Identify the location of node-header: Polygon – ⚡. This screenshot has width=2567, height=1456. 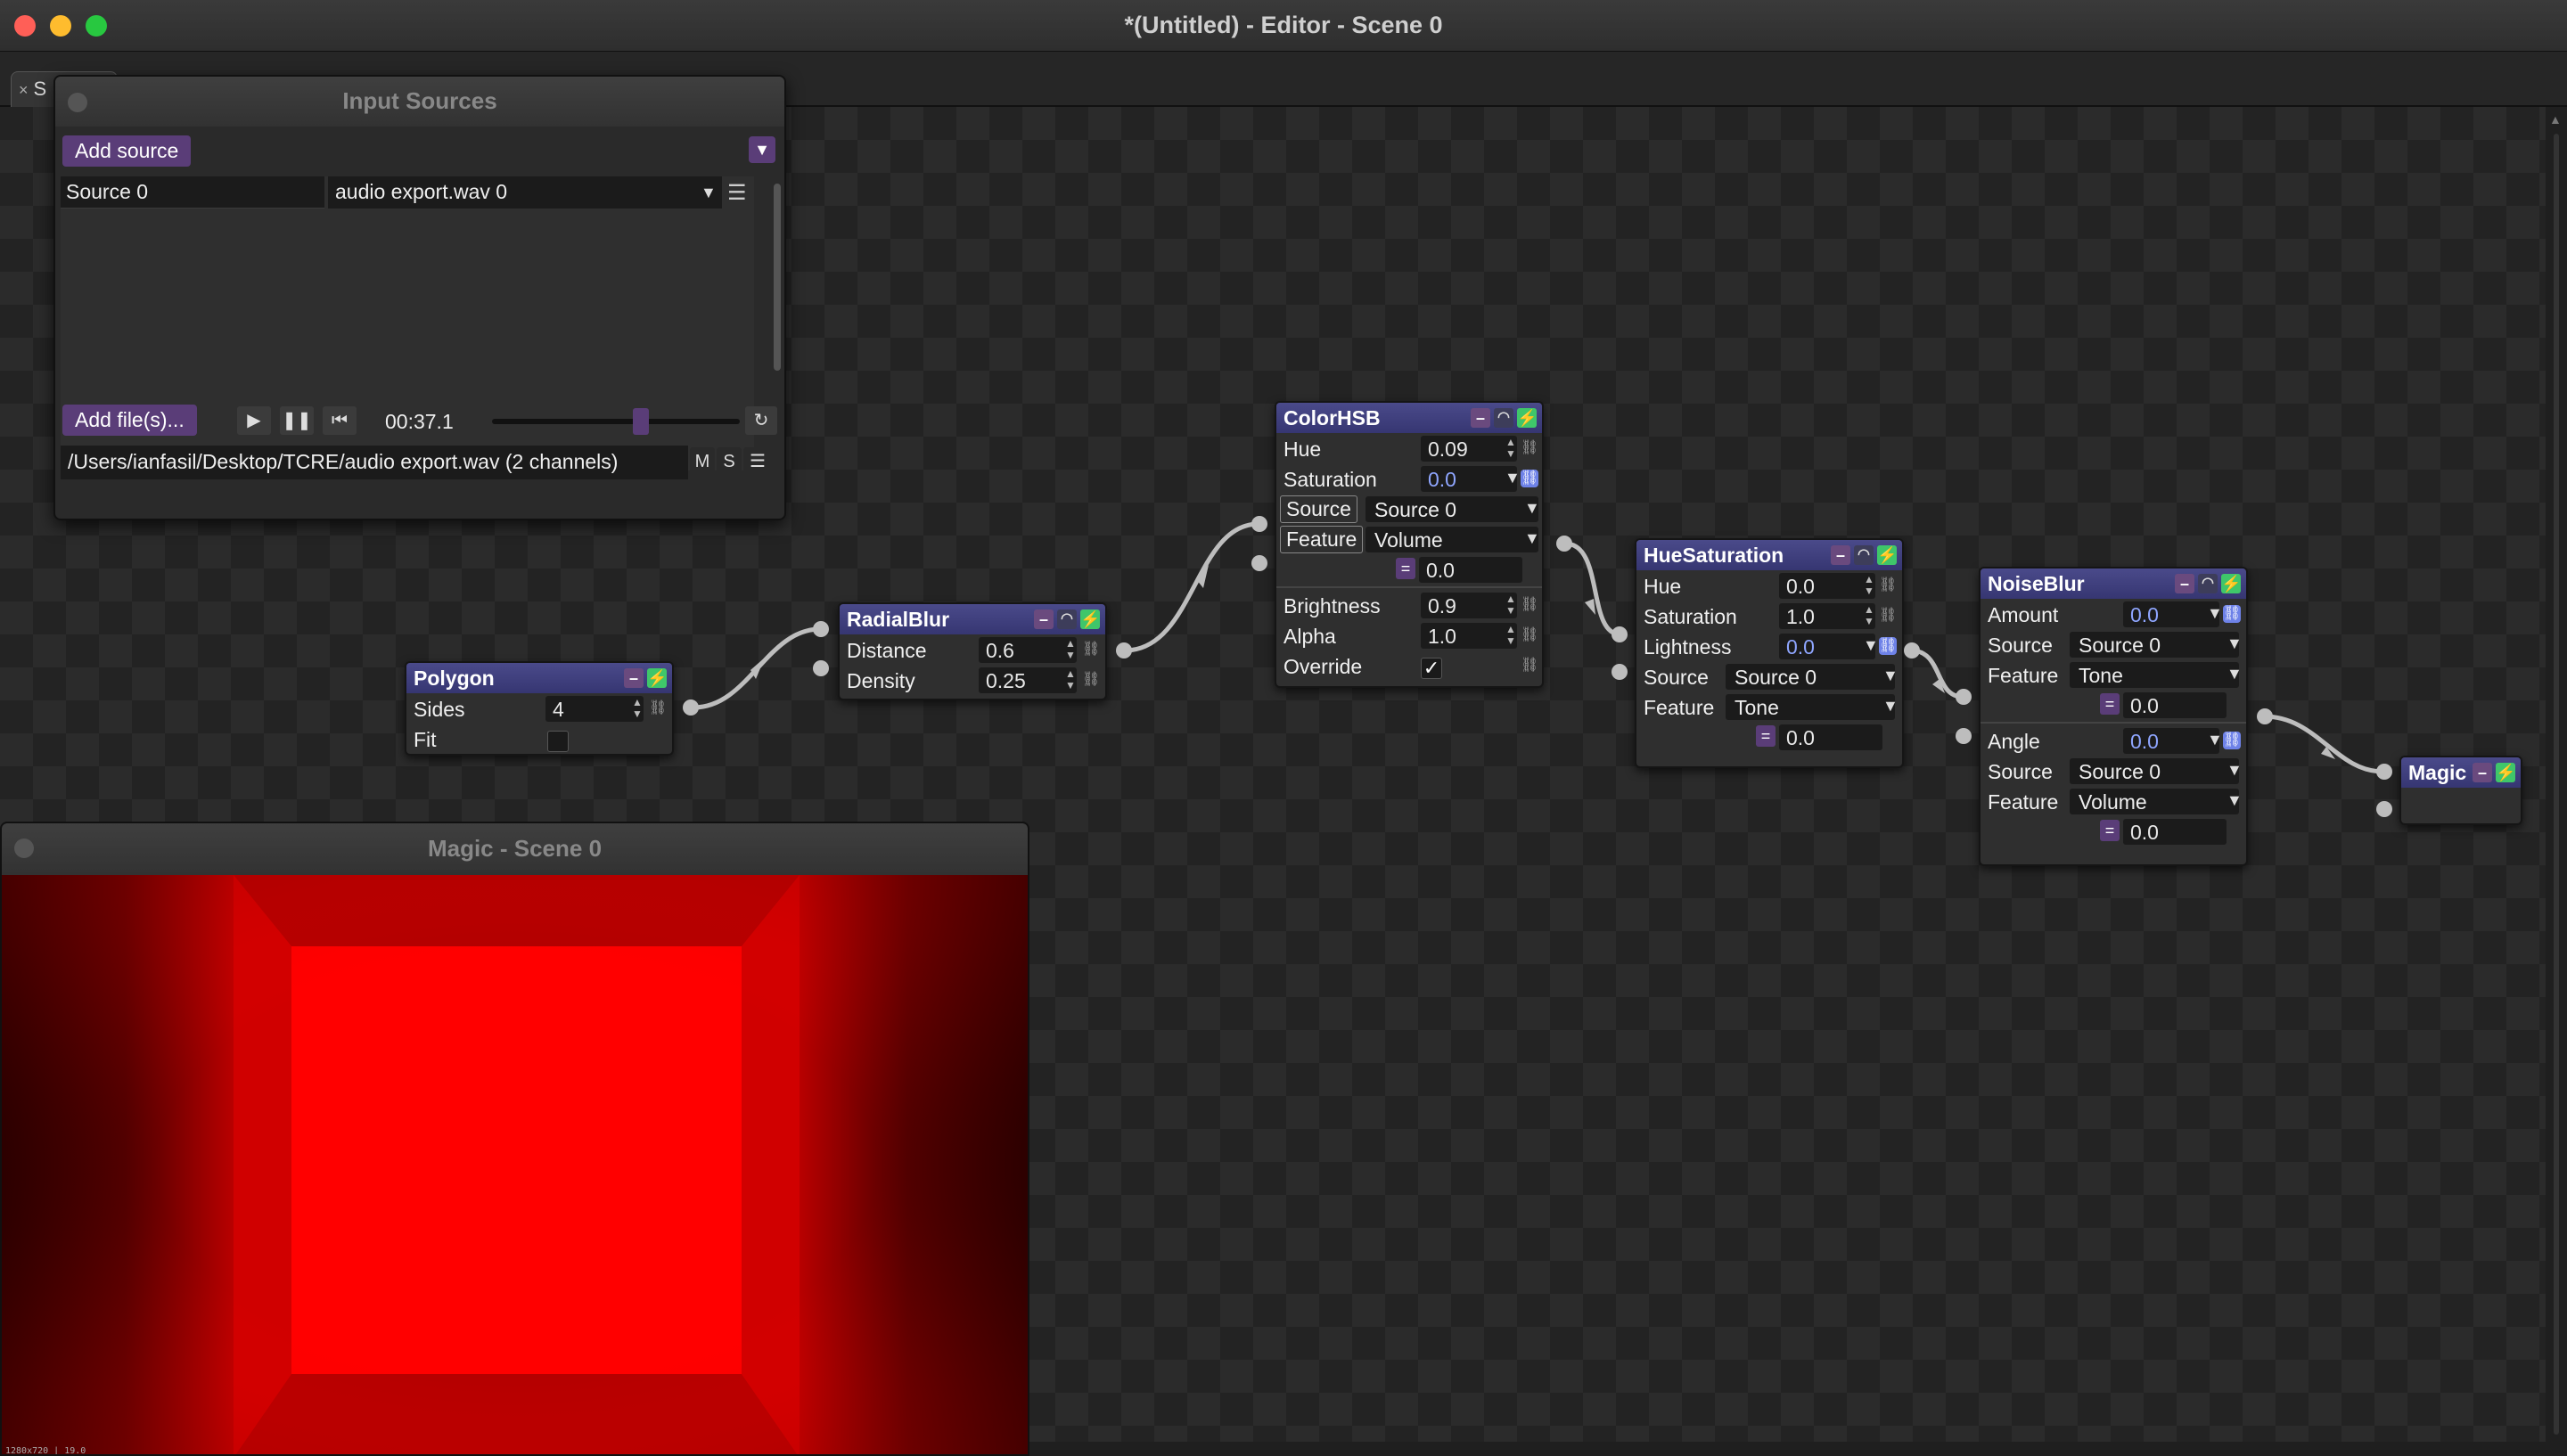
(539, 678).